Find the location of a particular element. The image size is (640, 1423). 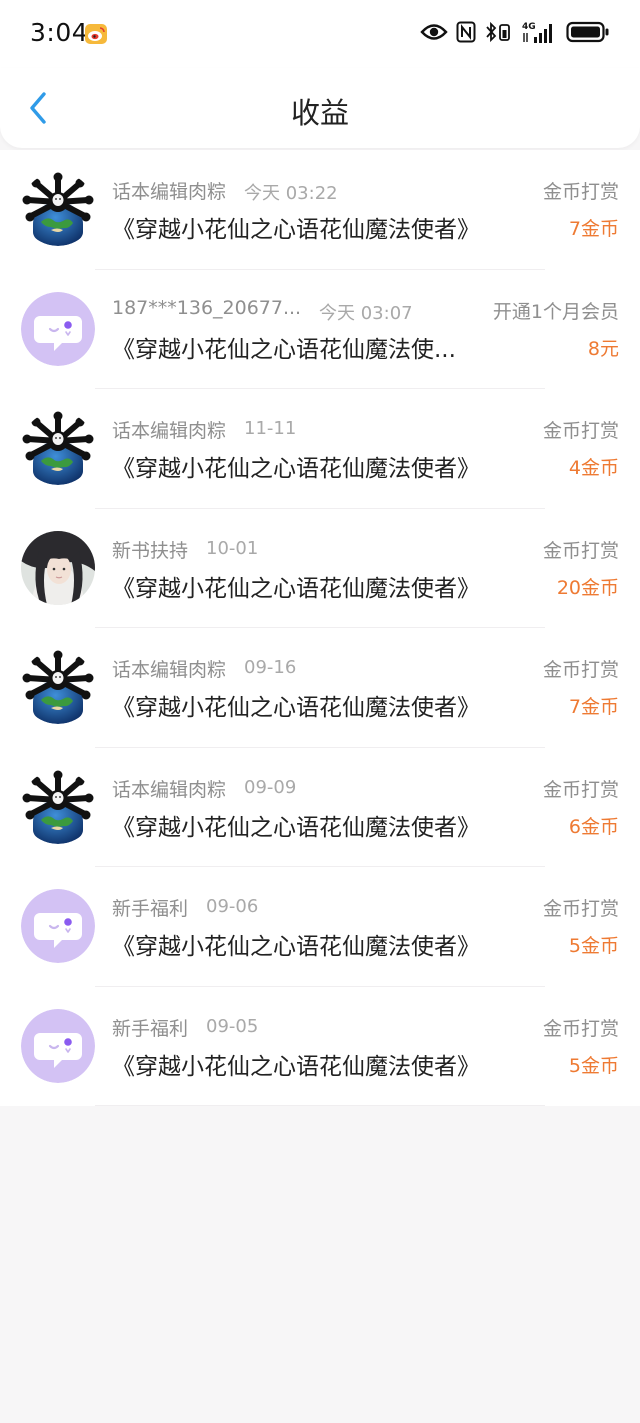

battery-icon is located at coordinates (588, 34).